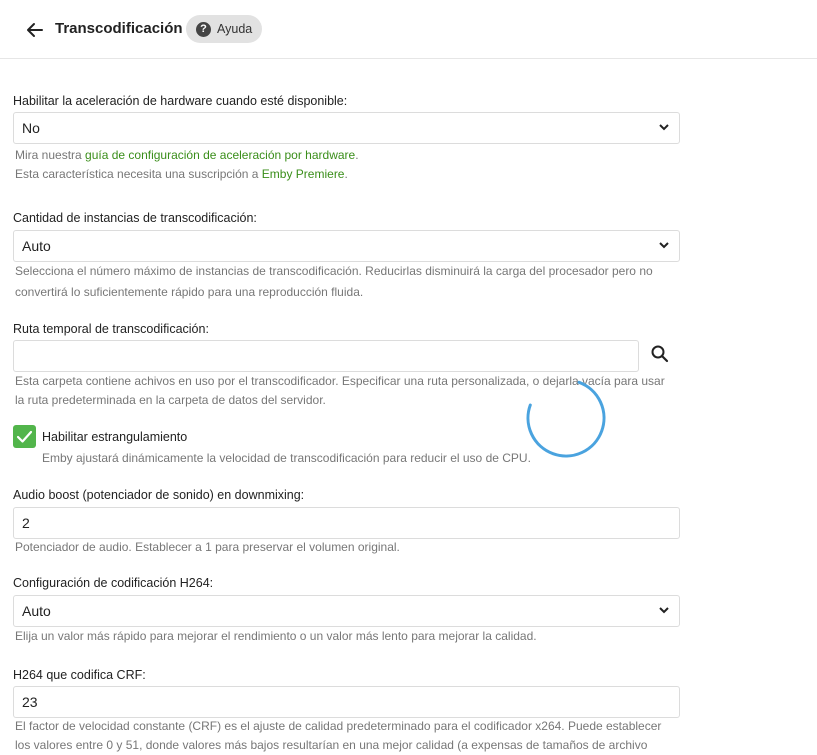  Describe the element at coordinates (566, 419) in the screenshot. I see `loading-spinner-icon` at that location.